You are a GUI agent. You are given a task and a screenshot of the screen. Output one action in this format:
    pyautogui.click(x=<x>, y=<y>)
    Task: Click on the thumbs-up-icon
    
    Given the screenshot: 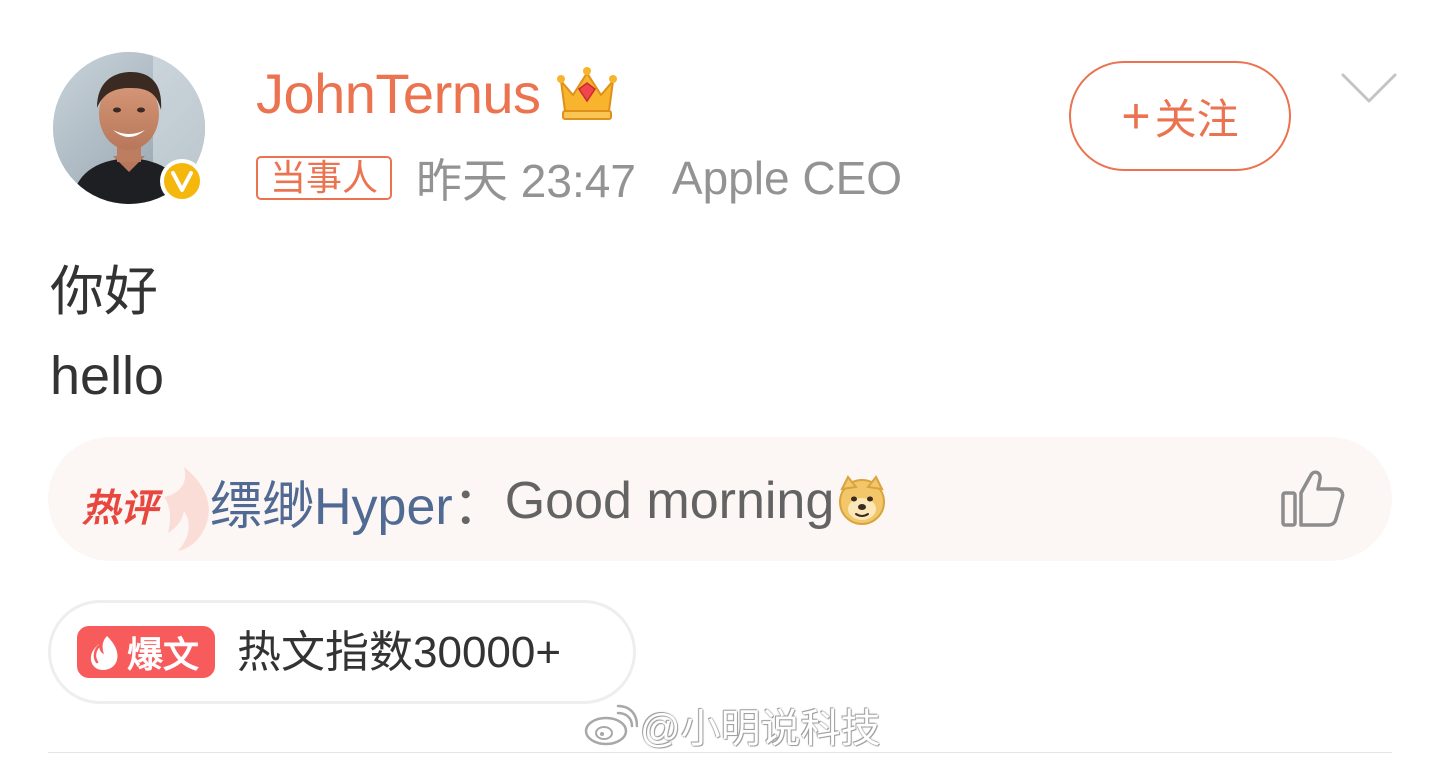 What is the action you would take?
    pyautogui.click(x=1313, y=498)
    